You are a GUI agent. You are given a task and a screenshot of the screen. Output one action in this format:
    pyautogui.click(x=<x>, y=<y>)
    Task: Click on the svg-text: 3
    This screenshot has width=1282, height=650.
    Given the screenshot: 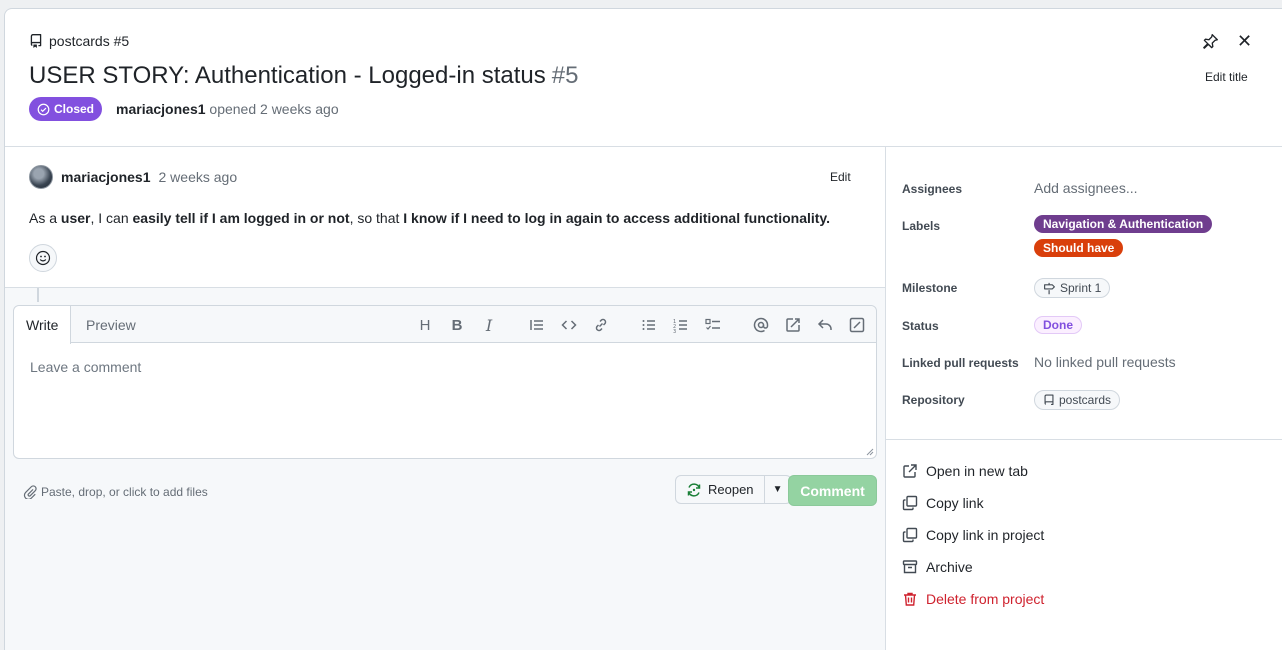 What is the action you would take?
    pyautogui.click(x=674, y=331)
    